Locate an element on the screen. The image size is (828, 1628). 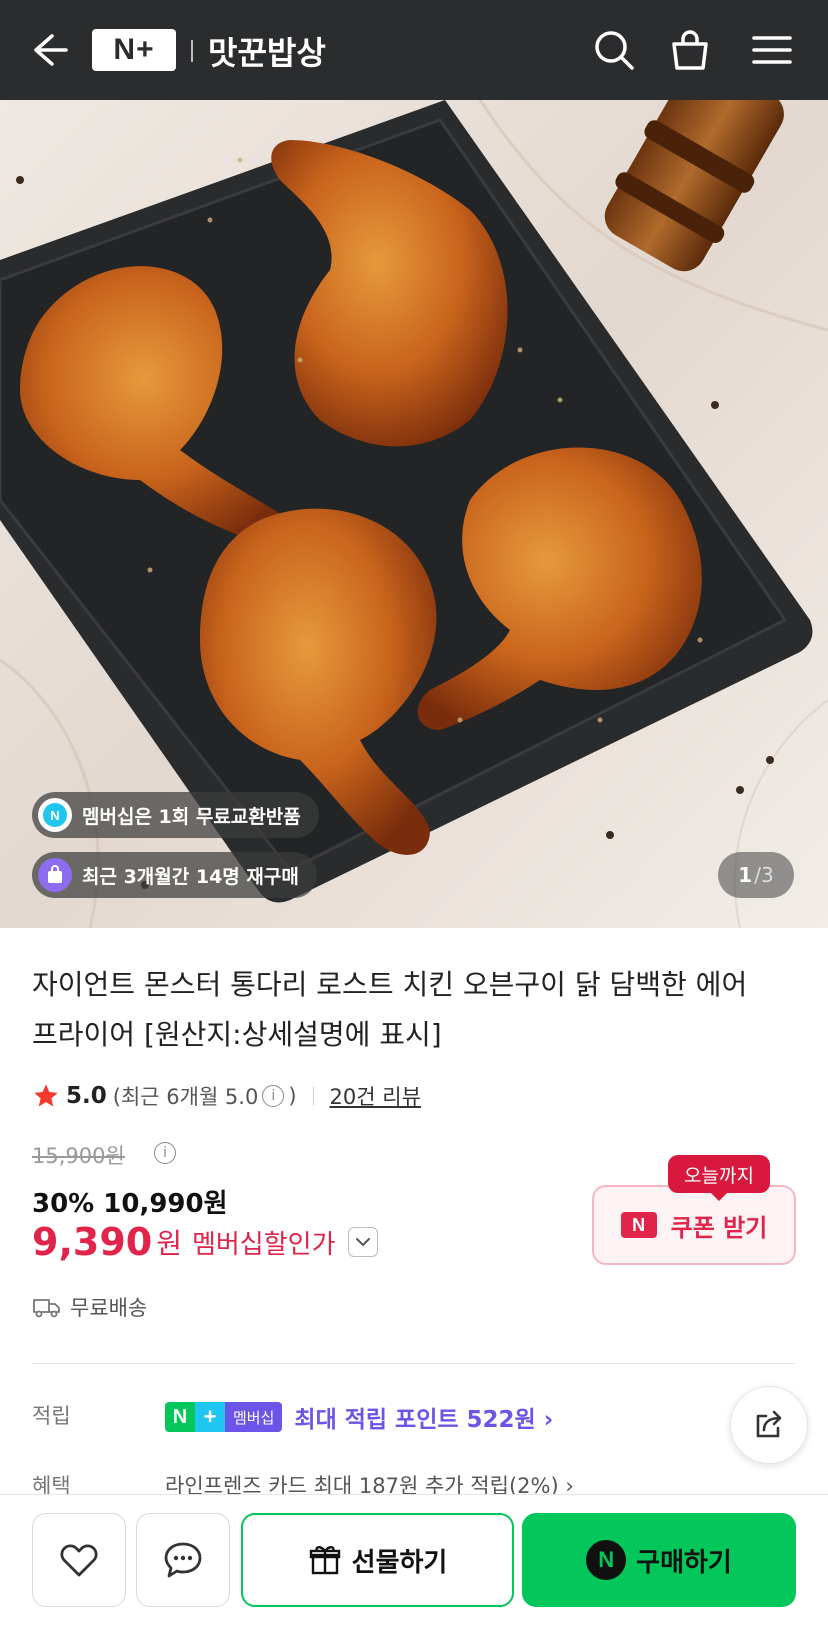
share-button is located at coordinates (769, 1425).